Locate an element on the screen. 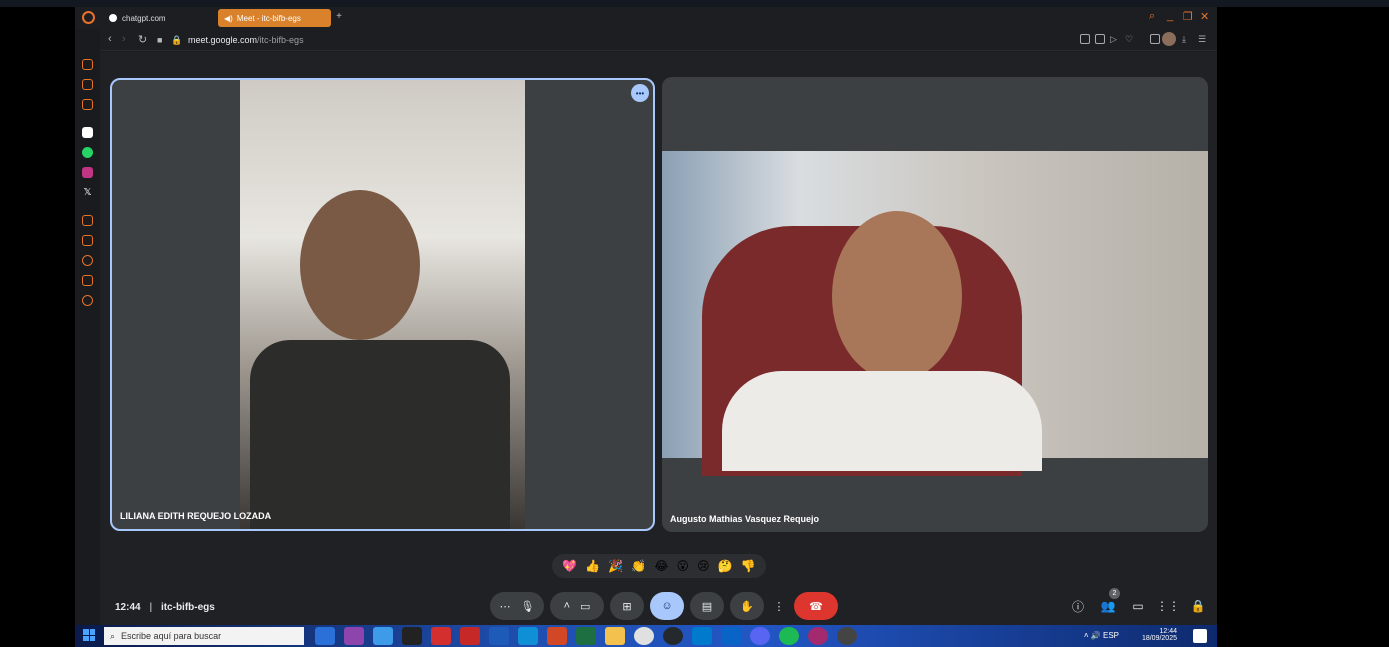 This screenshot has width=1389, height=647. reaction-laugh: 😂 is located at coordinates (661, 566).